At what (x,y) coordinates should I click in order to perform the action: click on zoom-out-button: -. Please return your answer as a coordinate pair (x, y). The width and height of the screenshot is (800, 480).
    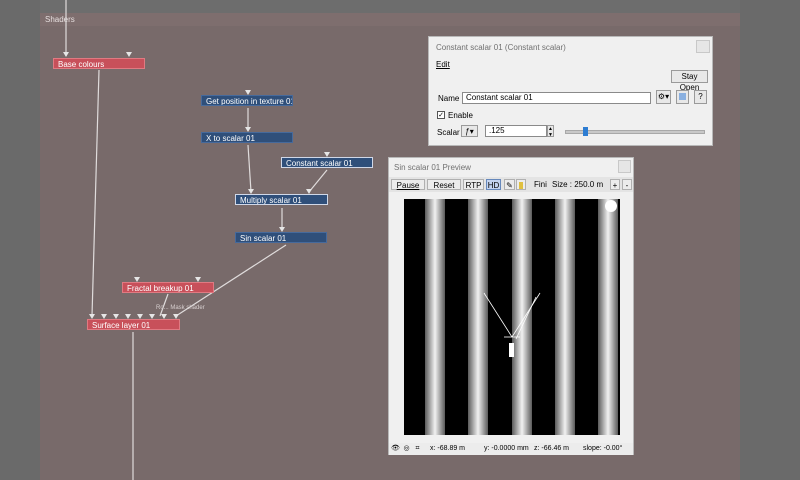
    Looking at the image, I should click on (627, 184).